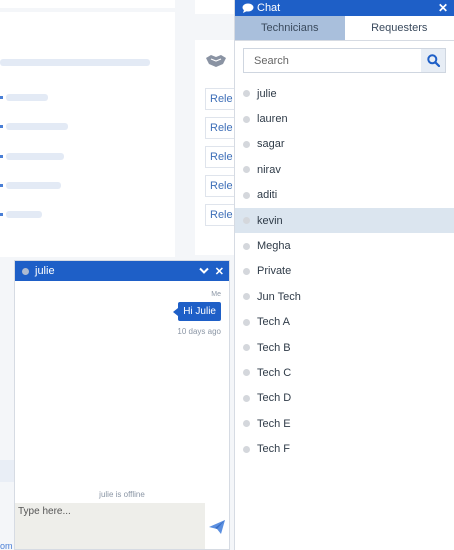 Image resolution: width=454 pixels, height=550 pixels. What do you see at coordinates (271, 144) in the screenshot?
I see `contact-name: sagar` at bounding box center [271, 144].